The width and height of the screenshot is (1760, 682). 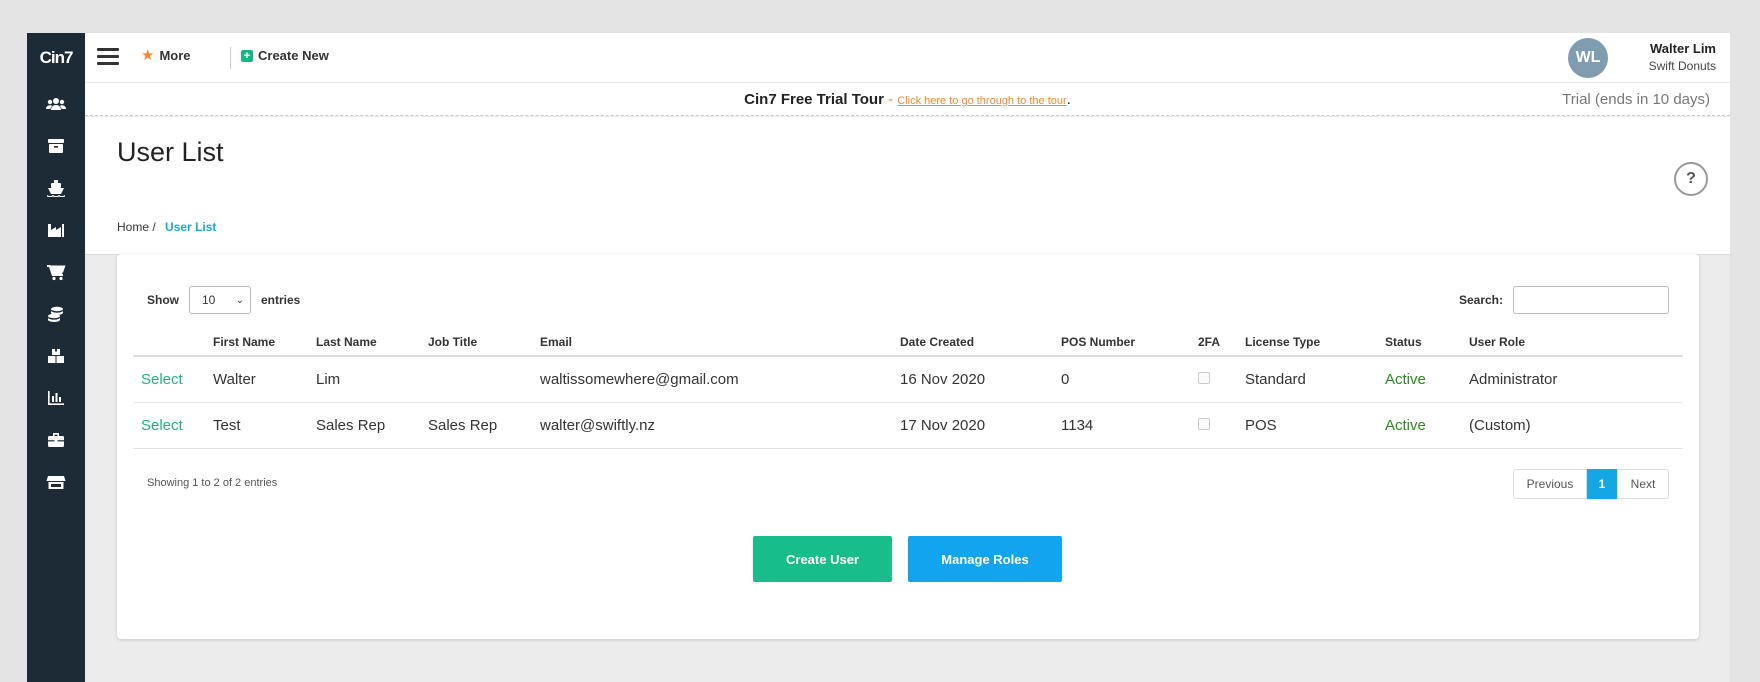 I want to click on user-name: Walter Lim, so click(x=1683, y=48).